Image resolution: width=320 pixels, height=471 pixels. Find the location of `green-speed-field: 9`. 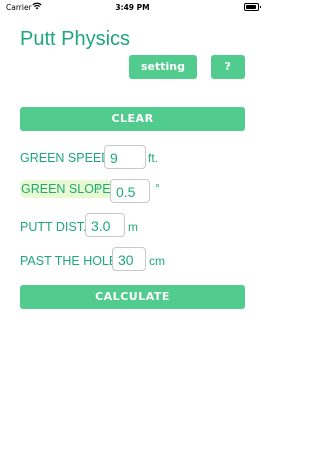

green-speed-field: 9 is located at coordinates (125, 157).